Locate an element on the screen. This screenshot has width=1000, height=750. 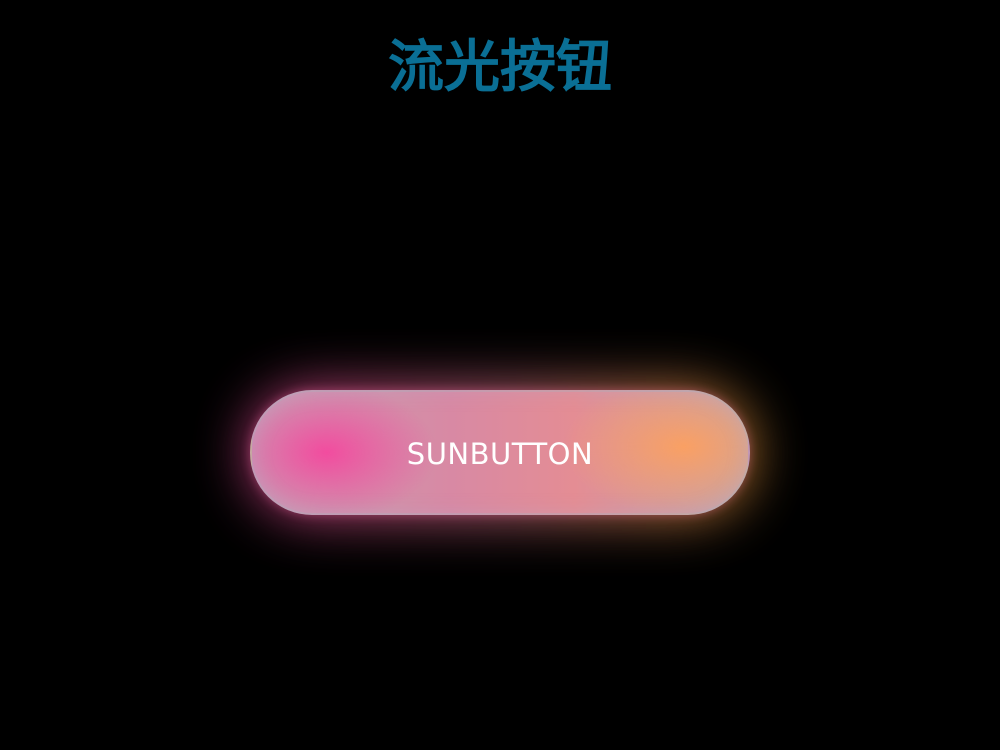
button-label: SUNBUTTON is located at coordinates (500, 453).